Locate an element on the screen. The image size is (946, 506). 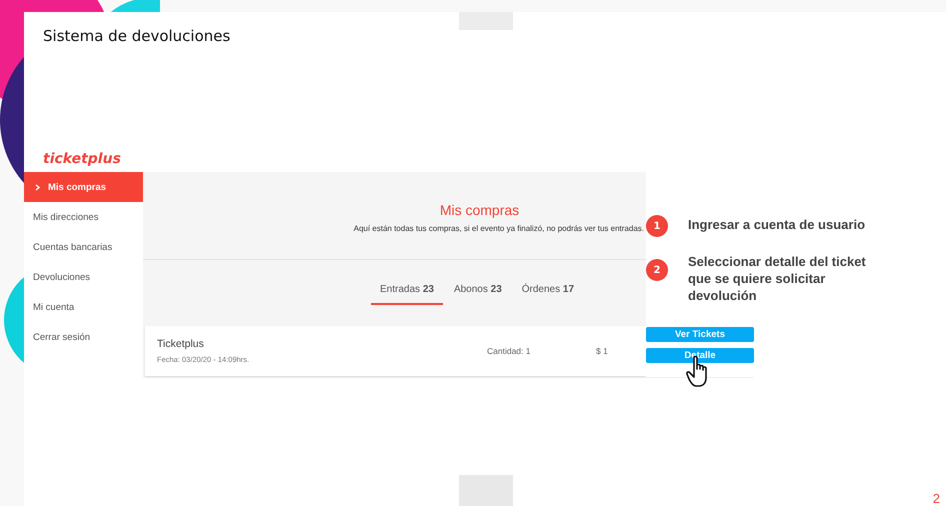
step-text: Seleccionar detalle del ticket que se quiere solicitar devolución is located at coordinates (777, 278).